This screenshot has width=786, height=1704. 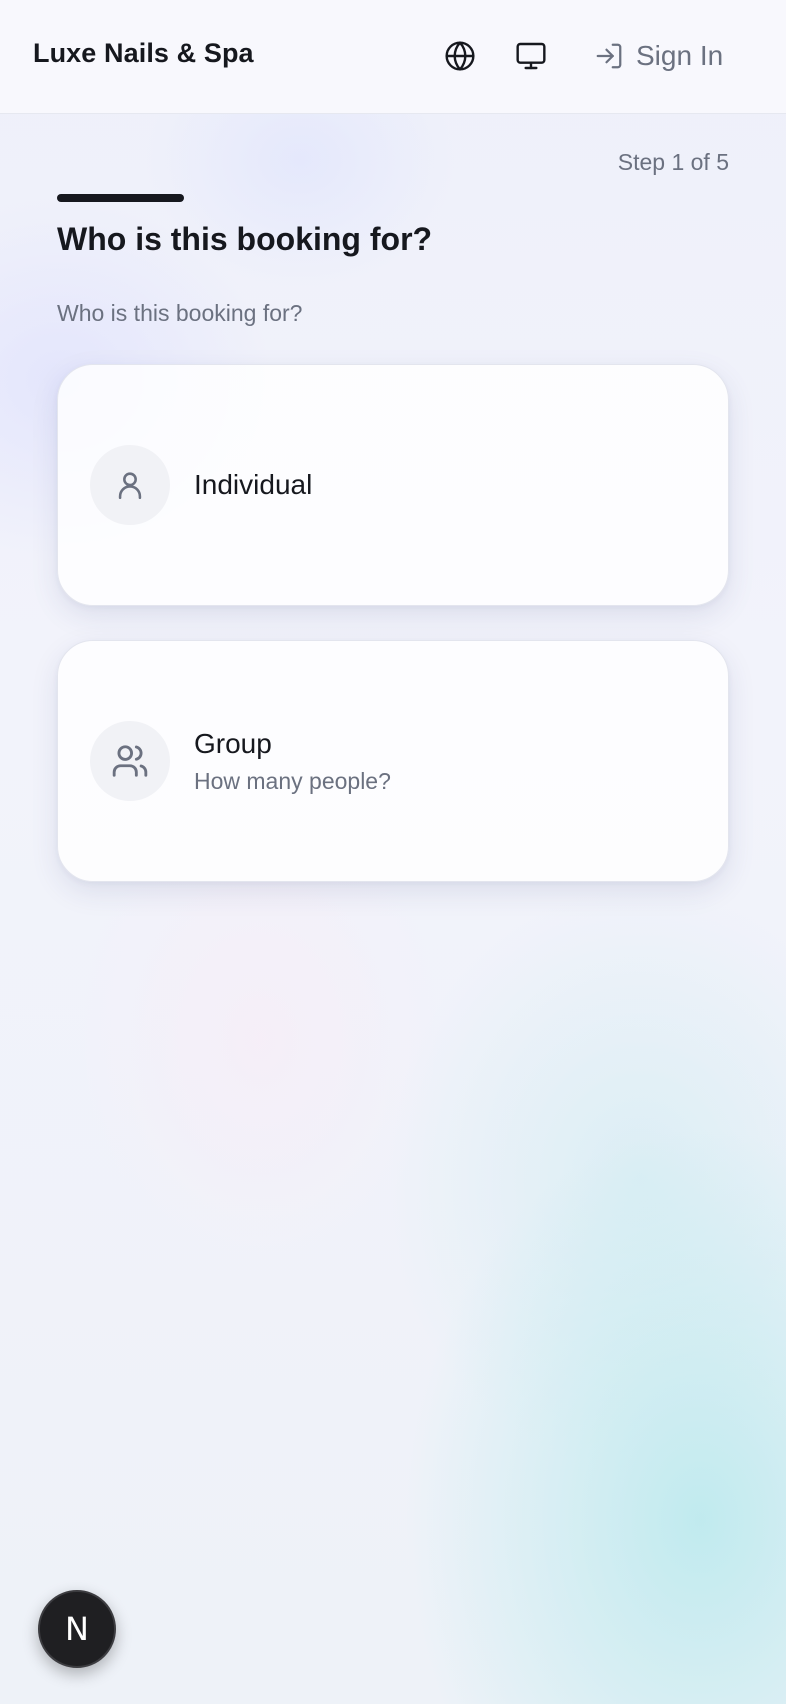 I want to click on display-mode-button, so click(x=531, y=56).